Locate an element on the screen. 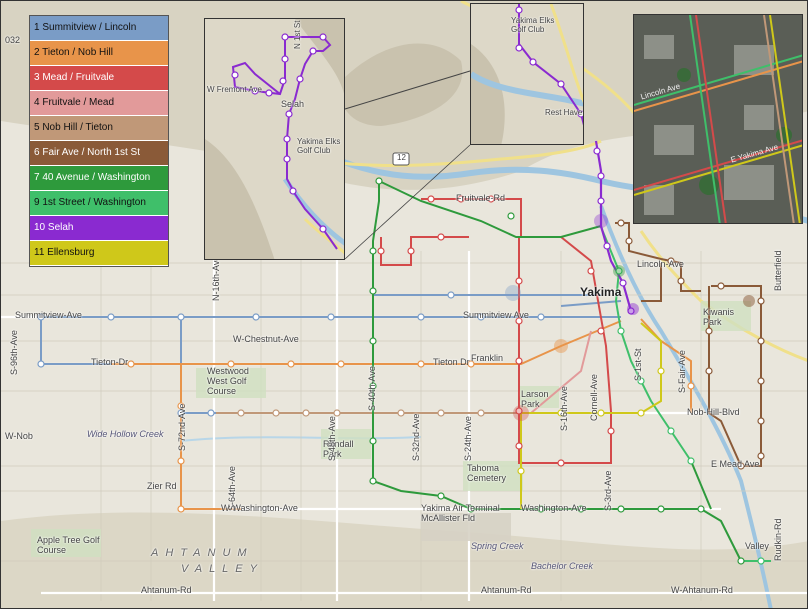 The width and height of the screenshot is (808, 609). label-valley-mall: Valley is located at coordinates (757, 546).